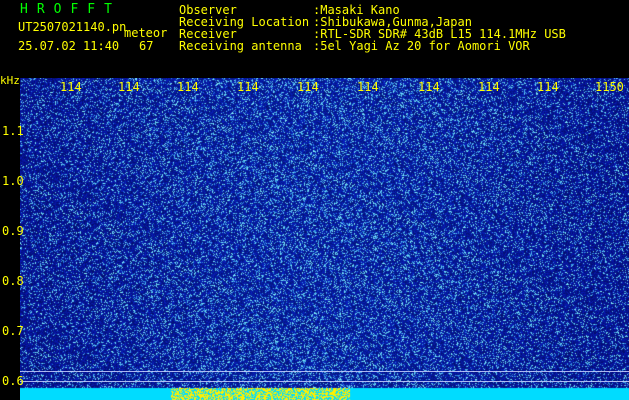 This screenshot has height=400, width=629. I want to click on antenna-label: Receiving antenna, so click(240, 46).